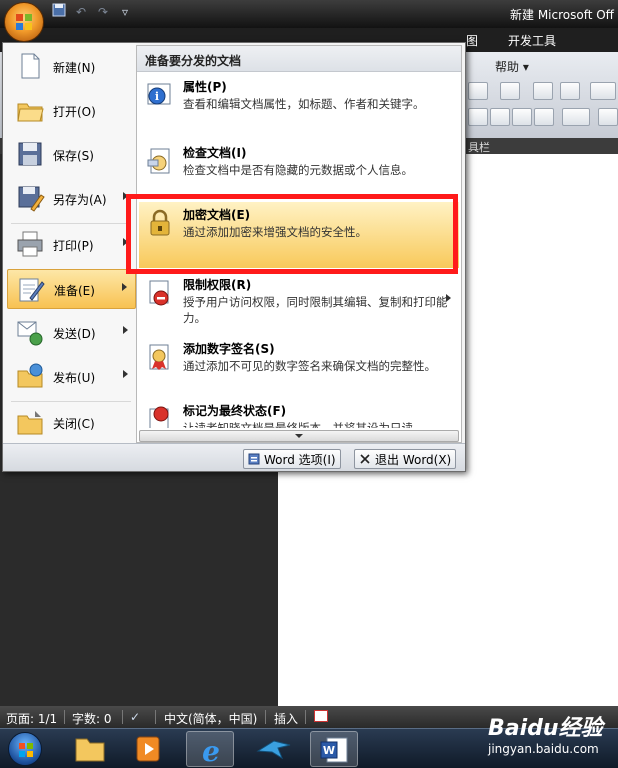  Describe the element at coordinates (286, 718) in the screenshot. I see `insert-mode: 插入` at that location.